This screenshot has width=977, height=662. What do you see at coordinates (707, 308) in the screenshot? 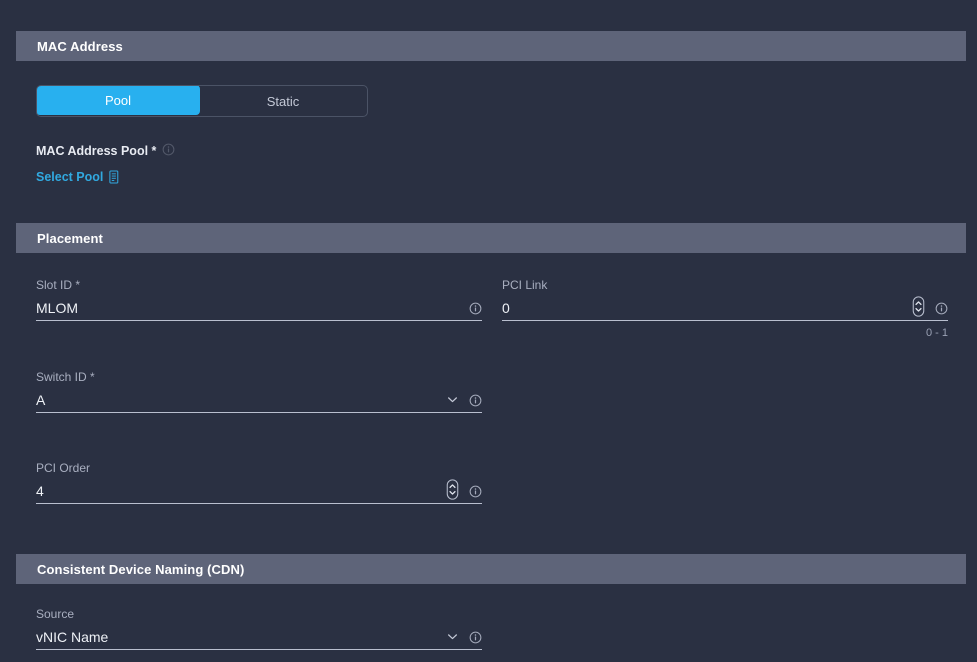
I see `field-pci-link-value: 0` at bounding box center [707, 308].